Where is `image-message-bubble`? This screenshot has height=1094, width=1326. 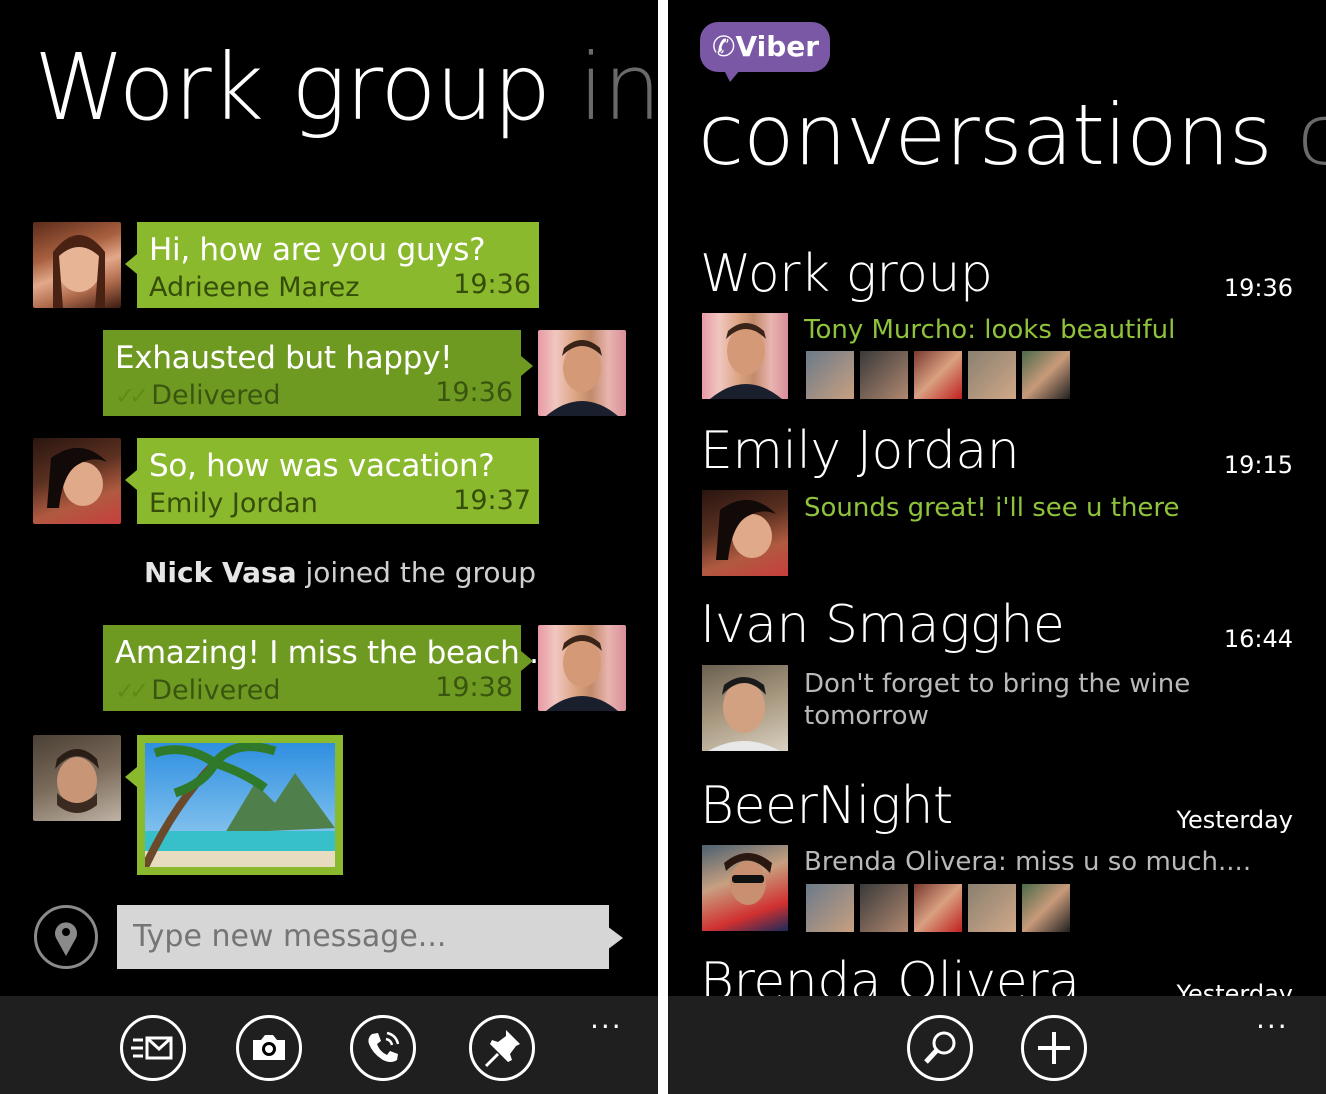
image-message-bubble is located at coordinates (234, 805).